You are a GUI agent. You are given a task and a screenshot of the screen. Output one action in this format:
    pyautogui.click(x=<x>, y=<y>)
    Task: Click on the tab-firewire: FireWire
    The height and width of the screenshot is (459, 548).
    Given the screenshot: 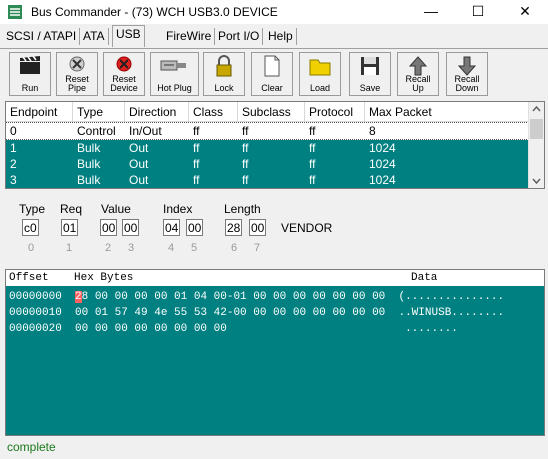 What is the action you would take?
    pyautogui.click(x=189, y=36)
    